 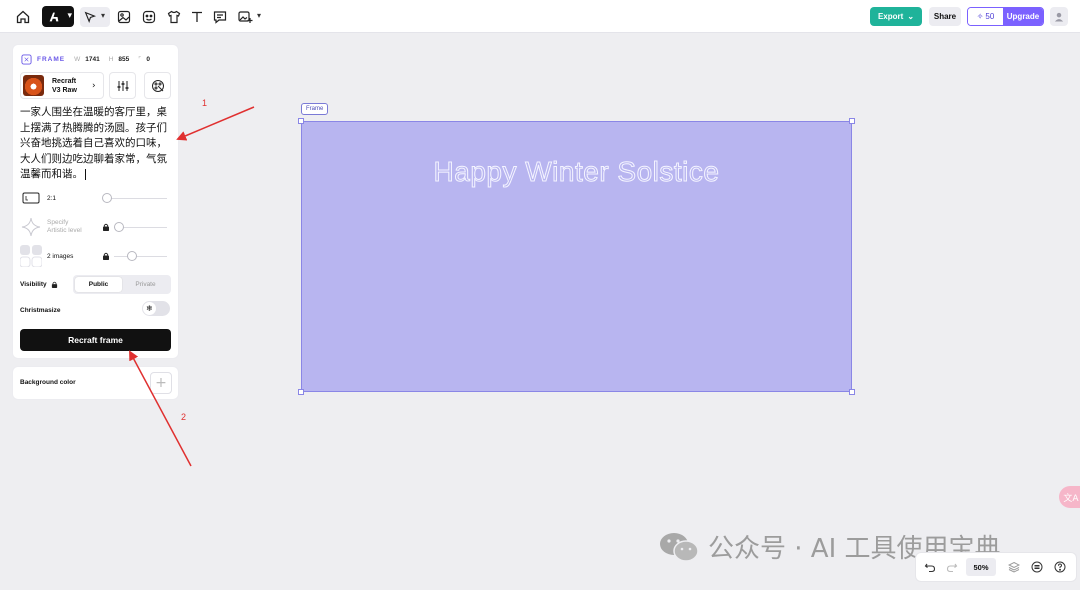 I want to click on frame-icon, so click(x=26, y=59).